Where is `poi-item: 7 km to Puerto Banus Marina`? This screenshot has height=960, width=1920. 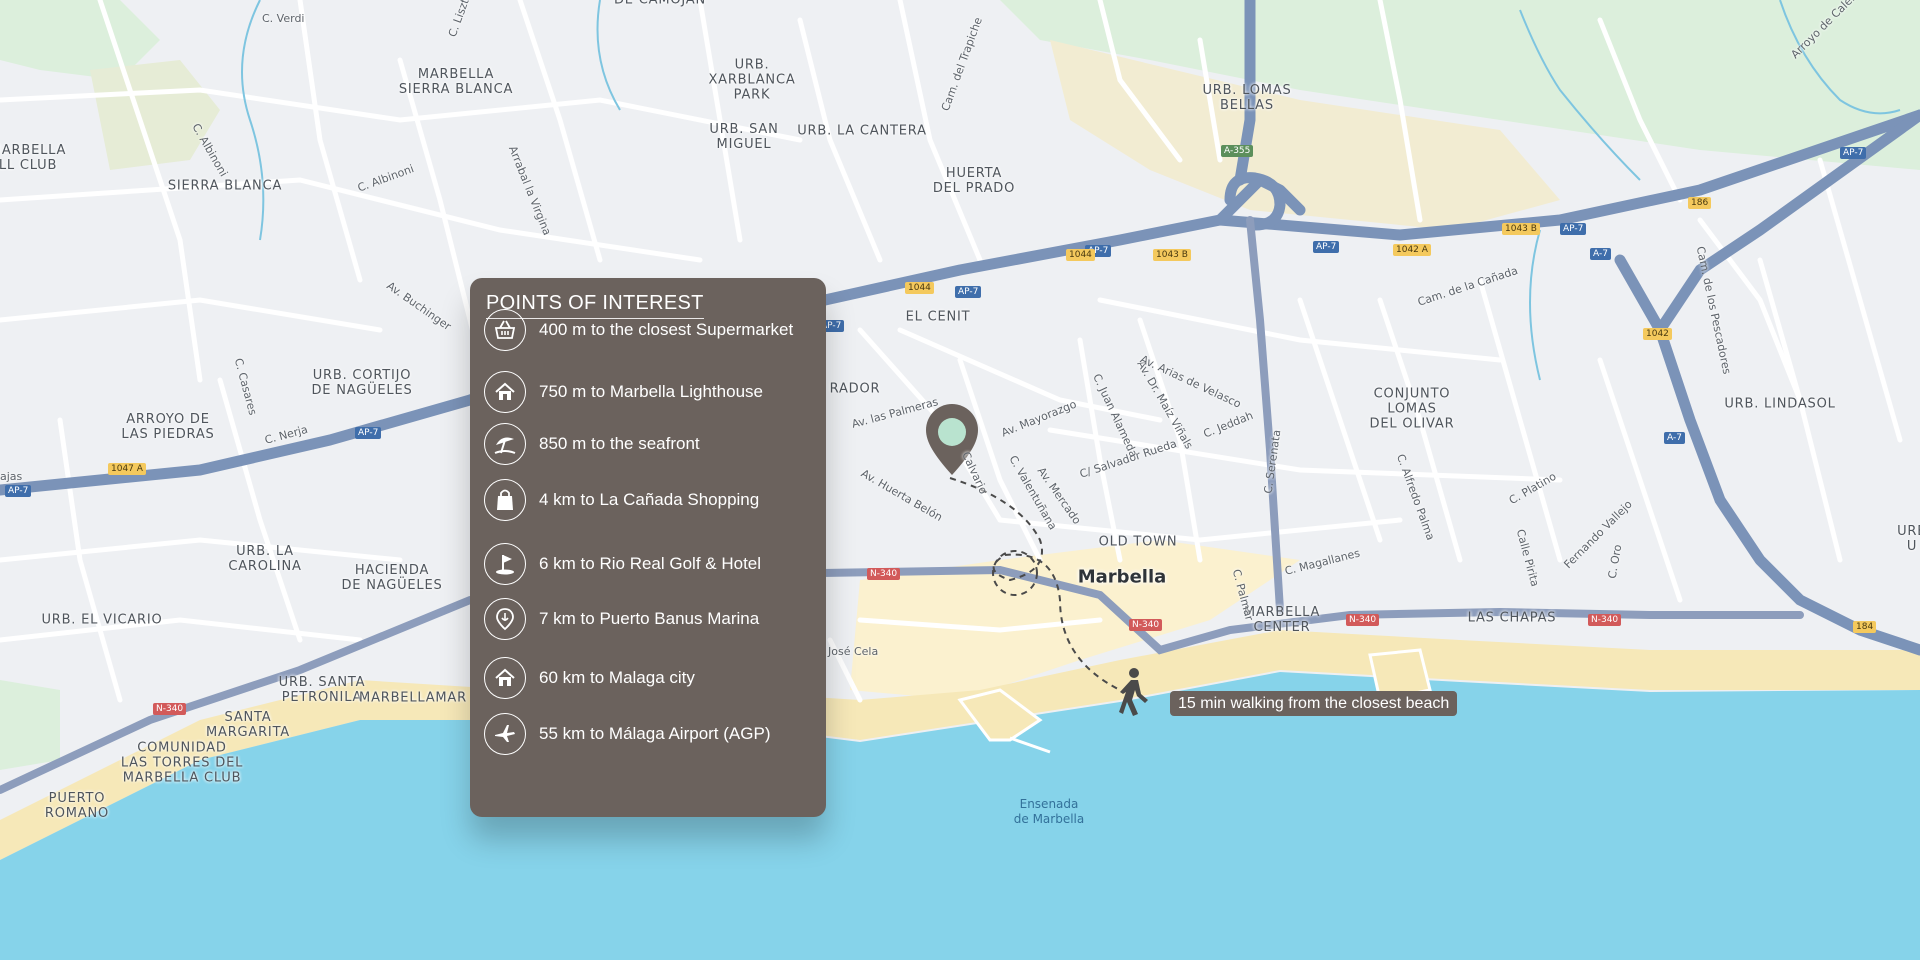
poi-item: 7 km to Puerto Banus Marina is located at coordinates (652, 619).